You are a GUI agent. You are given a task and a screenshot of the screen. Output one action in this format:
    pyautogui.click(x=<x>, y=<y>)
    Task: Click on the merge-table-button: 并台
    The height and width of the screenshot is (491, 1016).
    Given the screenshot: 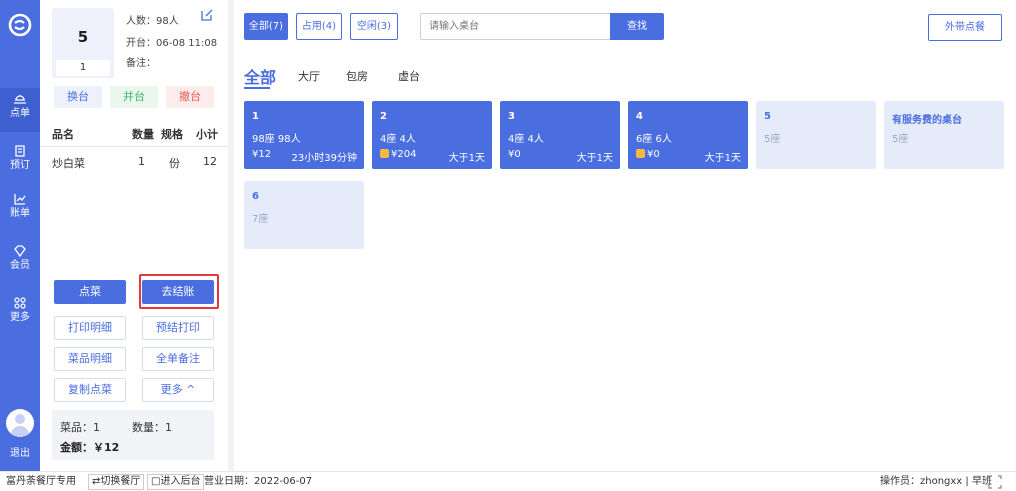 What is the action you would take?
    pyautogui.click(x=134, y=97)
    